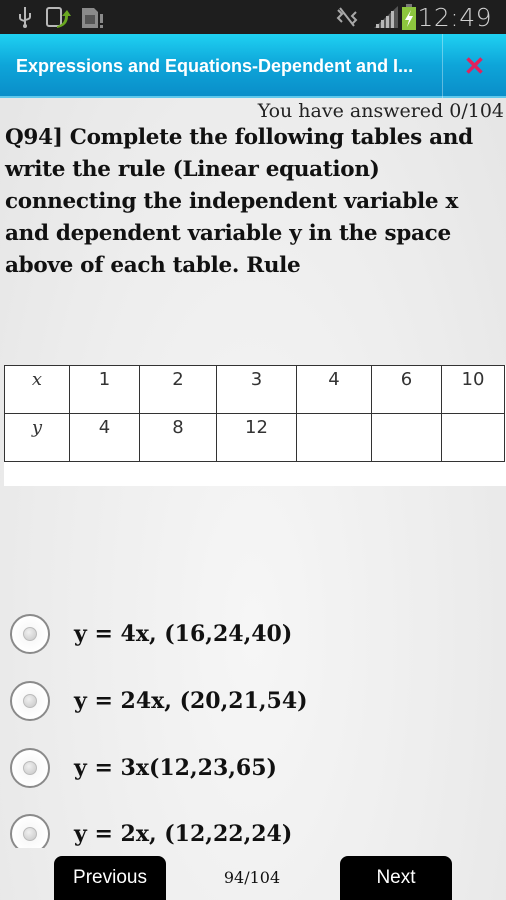  Describe the element at coordinates (183, 634) in the screenshot. I see `option-label: y = 4x, (16,24,40)` at that location.